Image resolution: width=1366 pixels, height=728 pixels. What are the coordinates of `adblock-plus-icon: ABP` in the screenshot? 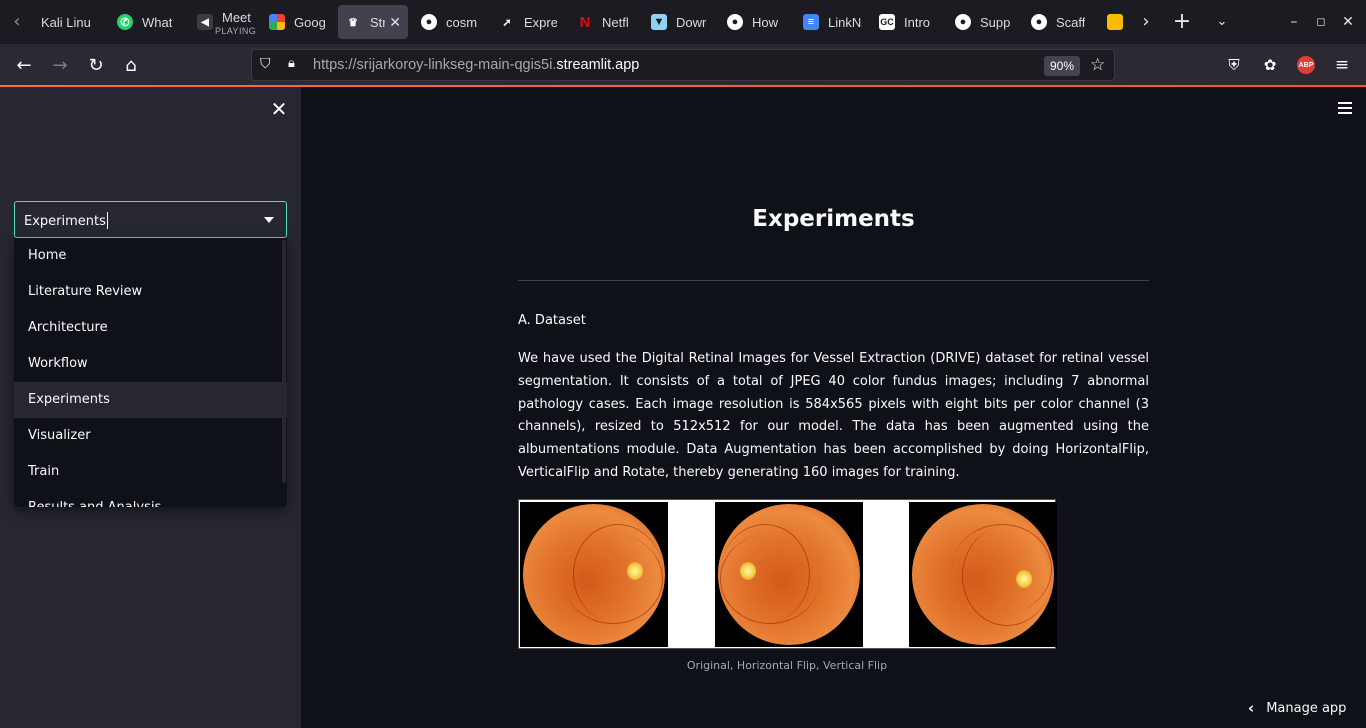 It's located at (1306, 65).